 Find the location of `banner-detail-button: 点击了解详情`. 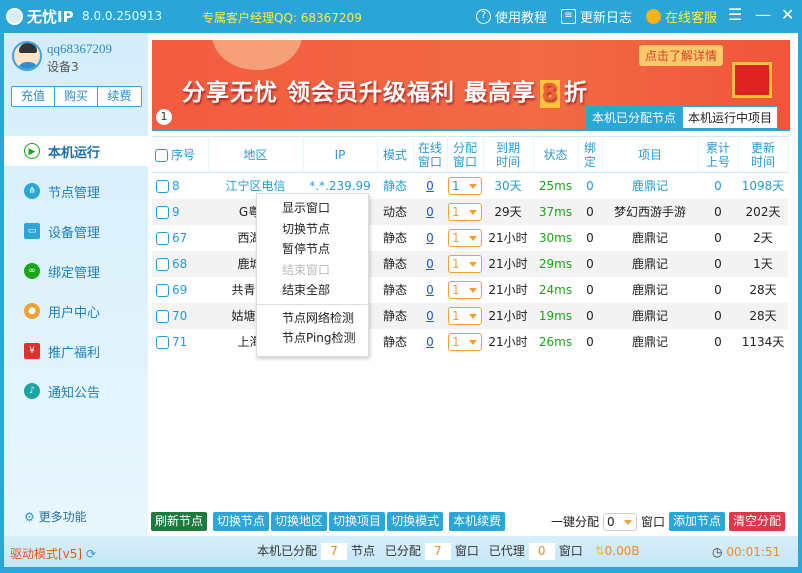

banner-detail-button: 点击了解详情 is located at coordinates (681, 55).